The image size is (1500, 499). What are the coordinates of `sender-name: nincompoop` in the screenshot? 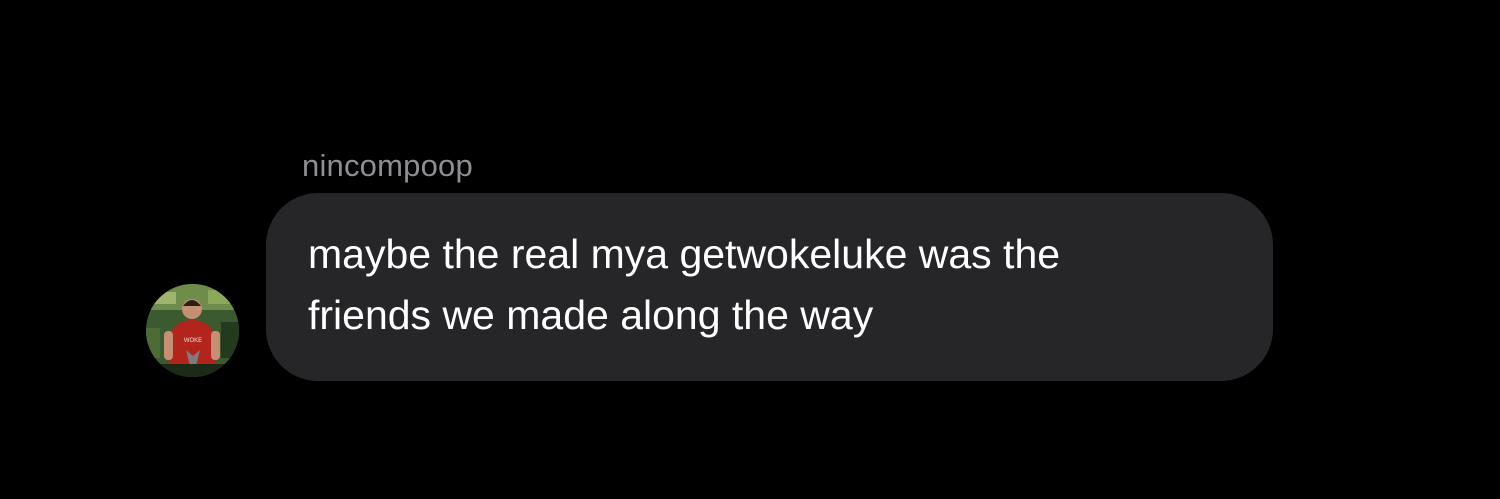 It's located at (387, 165).